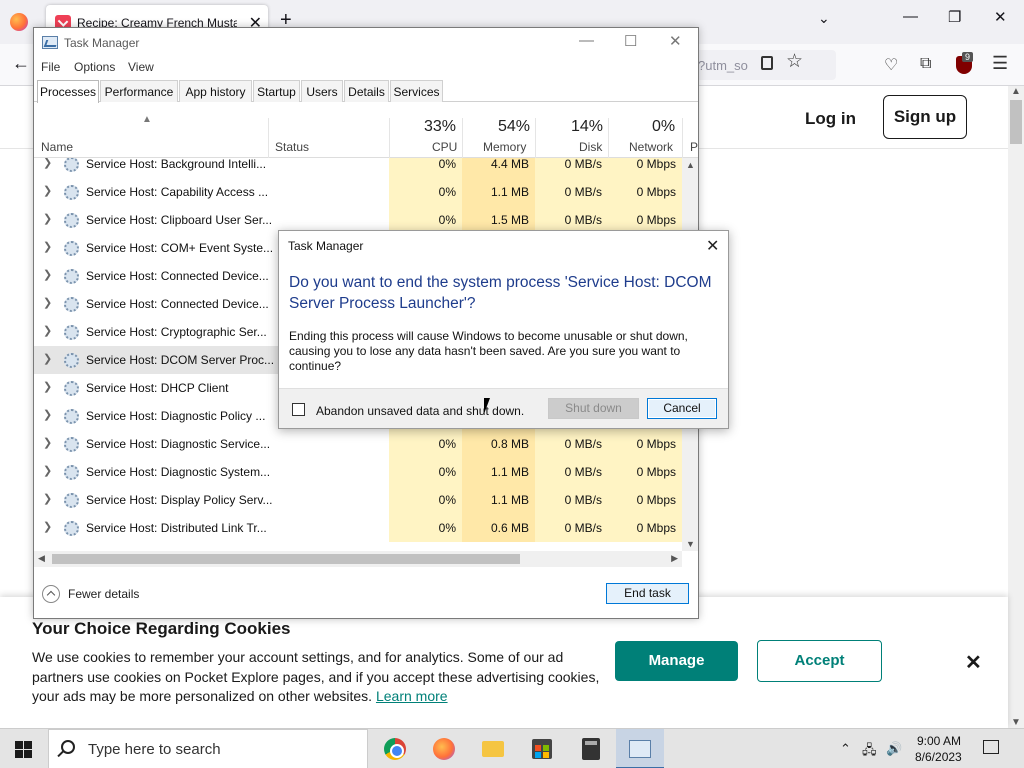  What do you see at coordinates (794, 61) in the screenshot?
I see `bookmark-star-icon: ☆` at bounding box center [794, 61].